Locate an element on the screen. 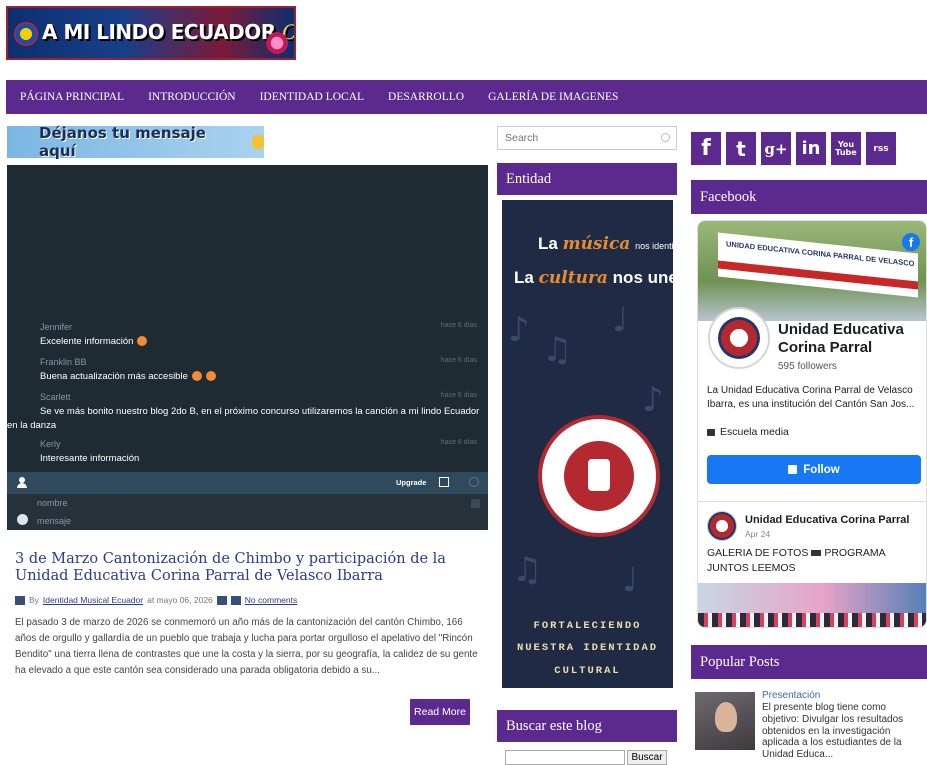 The height and width of the screenshot is (765, 927). ecuador-emblem-icon is located at coordinates (26, 34).